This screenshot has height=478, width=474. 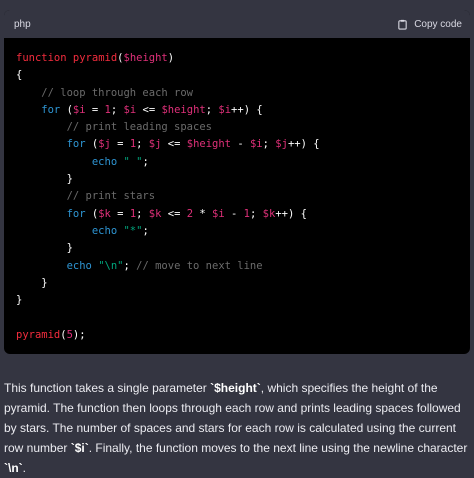 I want to click on code-block-header: php Copy code, so click(x=237, y=24).